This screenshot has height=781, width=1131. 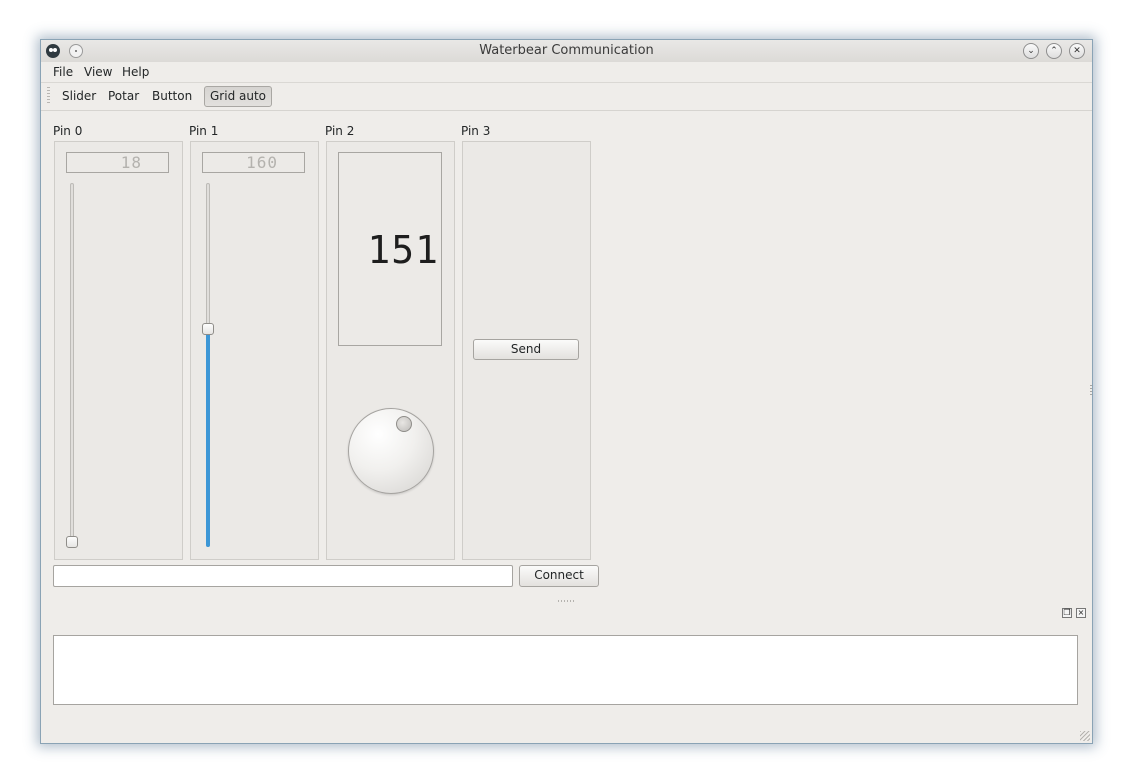 I want to click on menu-help: Help, so click(x=135, y=72).